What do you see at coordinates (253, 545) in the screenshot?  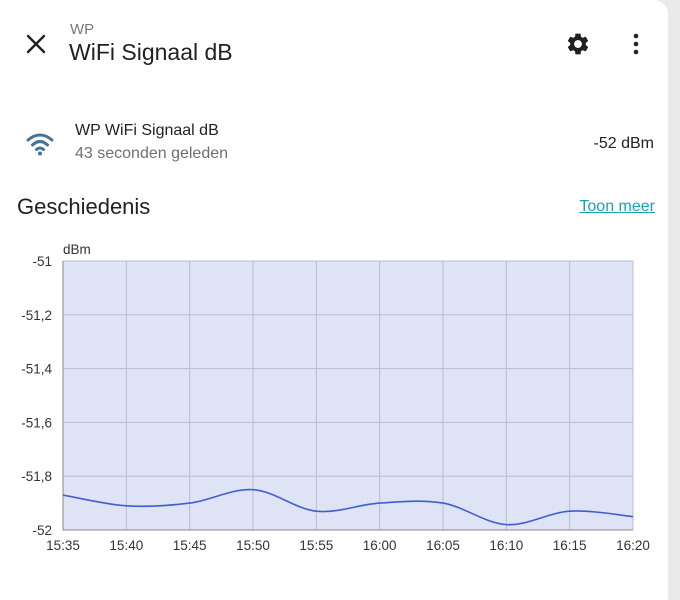 I see `x-tick-label: 15:50` at bounding box center [253, 545].